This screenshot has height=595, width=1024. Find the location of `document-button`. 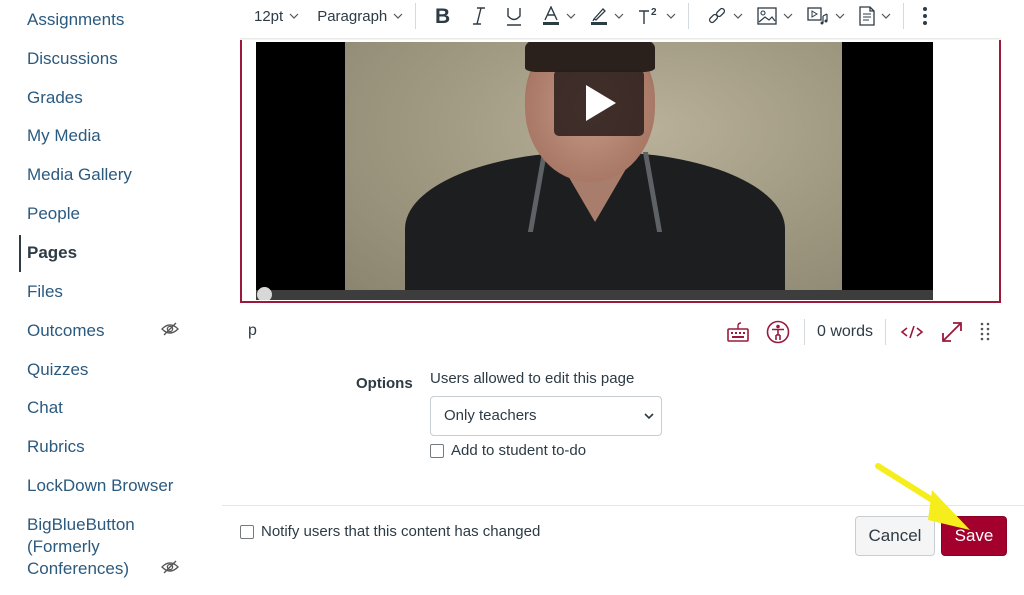

document-button is located at coordinates (875, 16).